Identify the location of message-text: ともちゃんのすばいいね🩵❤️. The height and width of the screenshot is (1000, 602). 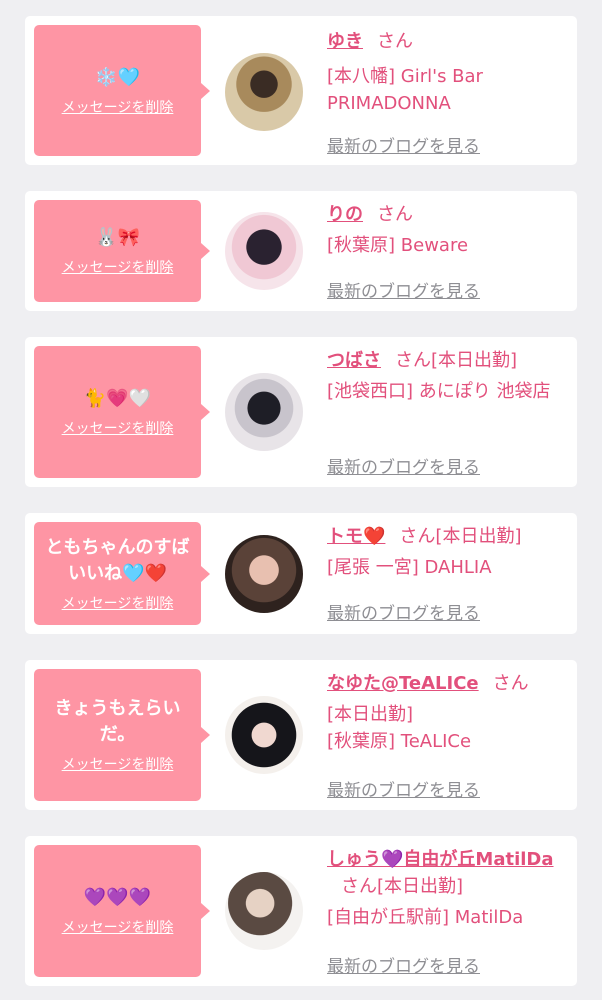
(117, 560).